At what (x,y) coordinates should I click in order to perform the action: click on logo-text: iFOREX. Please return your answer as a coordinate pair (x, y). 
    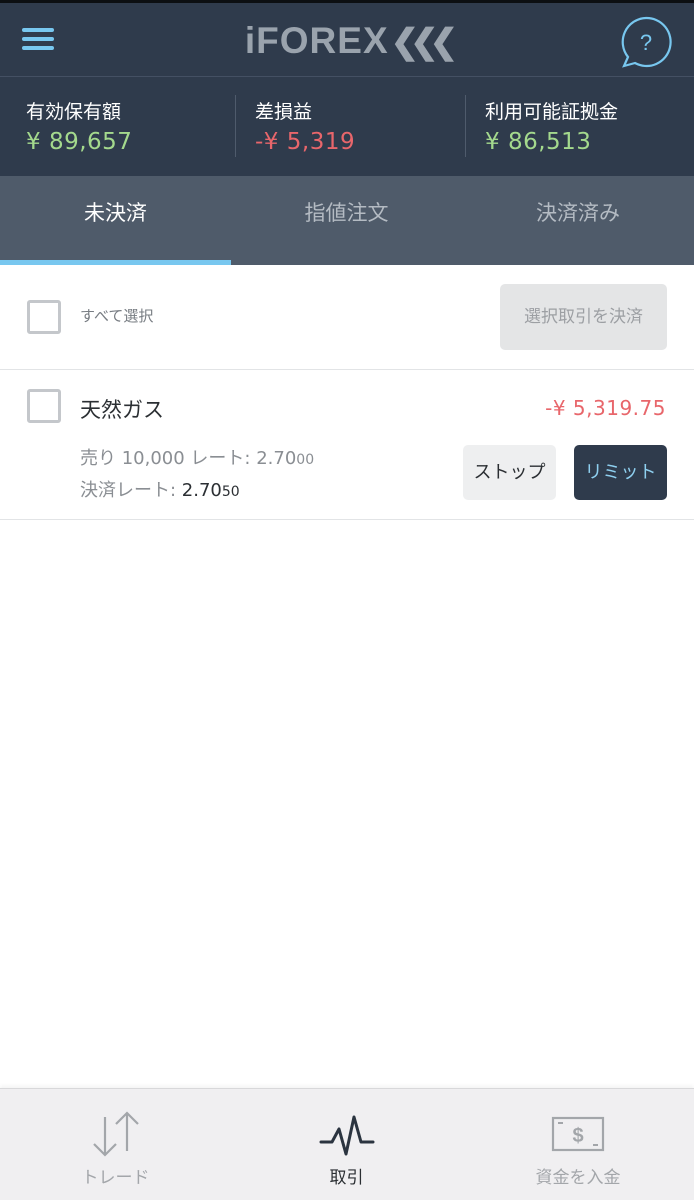
    Looking at the image, I should click on (316, 40).